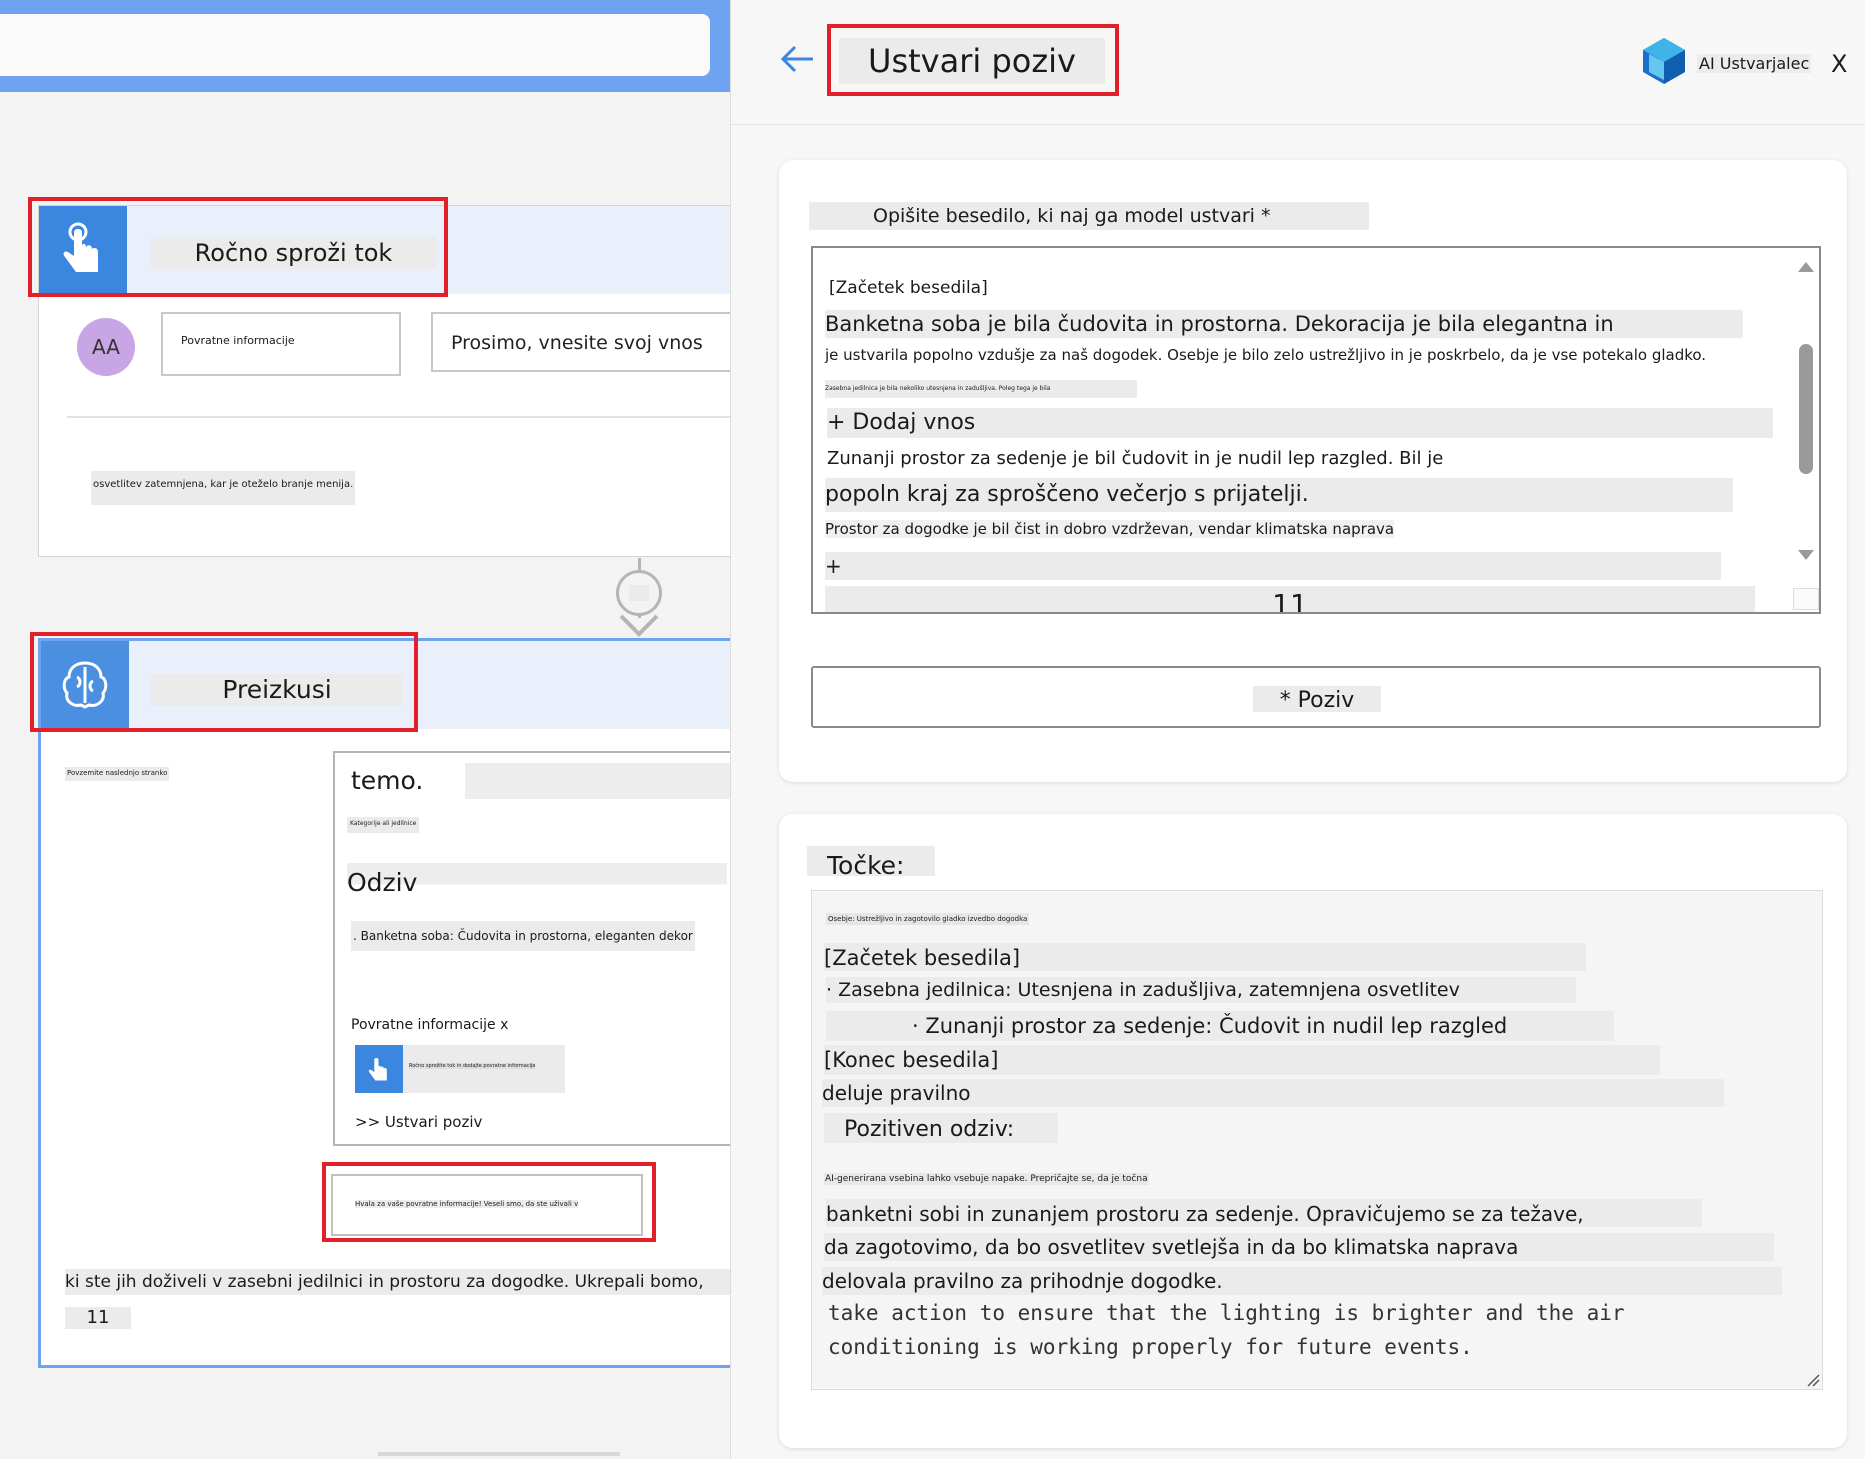 The height and width of the screenshot is (1459, 1865). Describe the element at coordinates (355, 45) in the screenshot. I see `top-search-input` at that location.